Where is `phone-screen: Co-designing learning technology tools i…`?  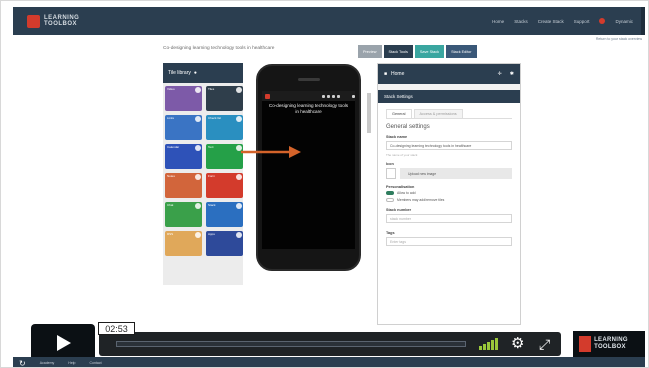 phone-screen: Co-designing learning technology tools i… is located at coordinates (308, 170).